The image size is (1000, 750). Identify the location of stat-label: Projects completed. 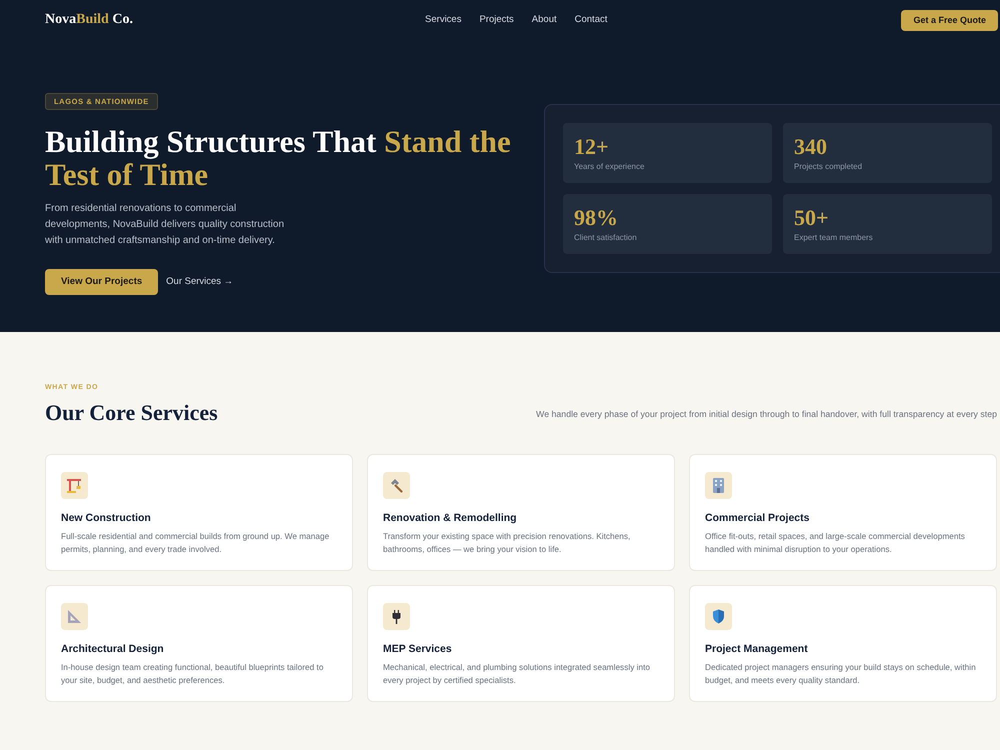
(828, 167).